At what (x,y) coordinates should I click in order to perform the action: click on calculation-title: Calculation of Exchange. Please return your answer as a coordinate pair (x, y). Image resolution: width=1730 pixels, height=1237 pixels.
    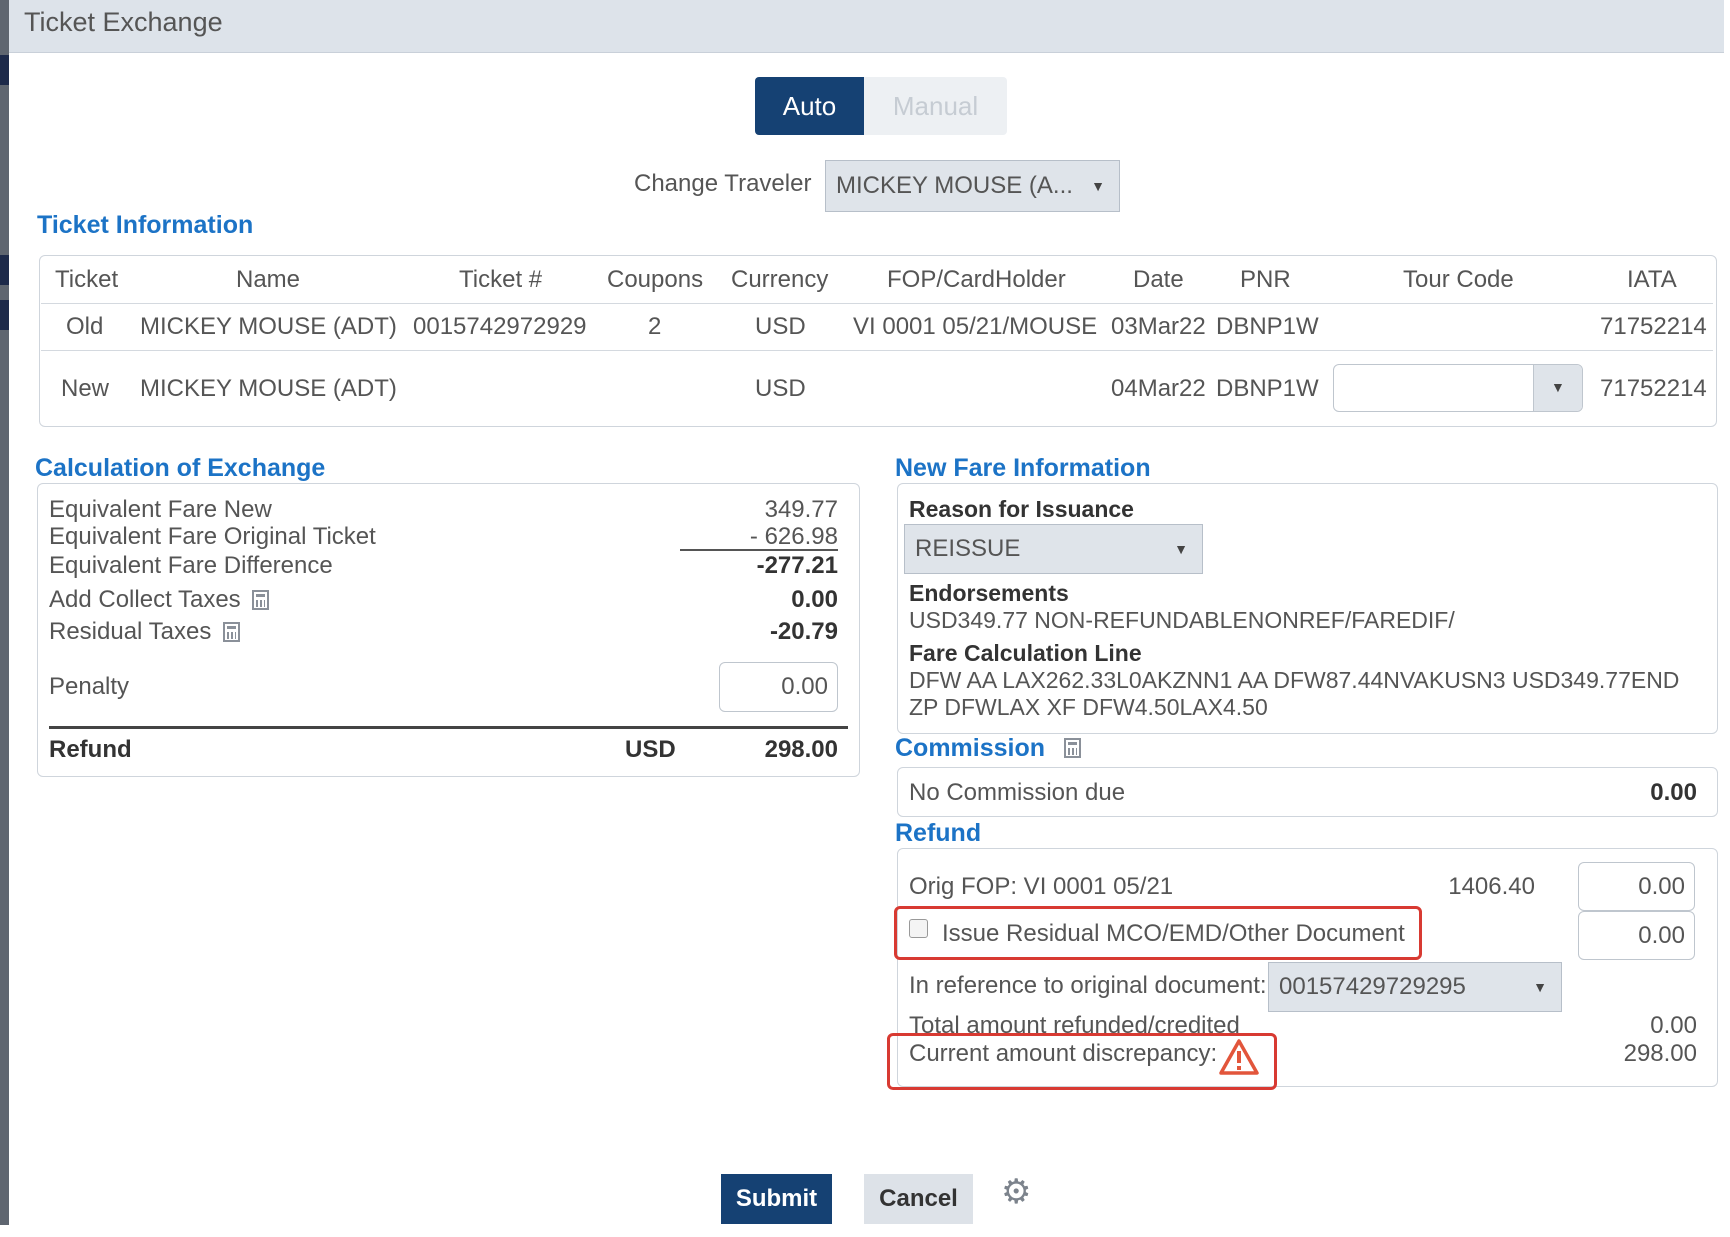
    Looking at the image, I should click on (180, 468).